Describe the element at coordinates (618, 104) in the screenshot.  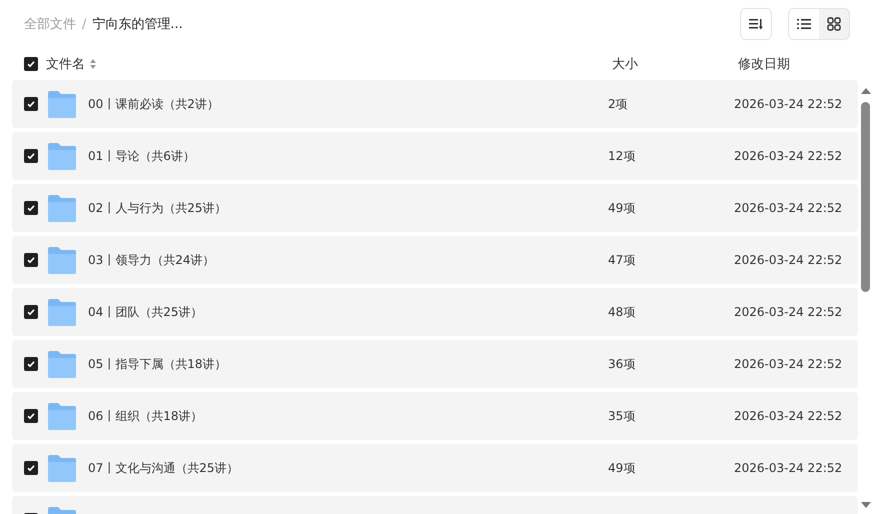
I see `item-count: 2项` at that location.